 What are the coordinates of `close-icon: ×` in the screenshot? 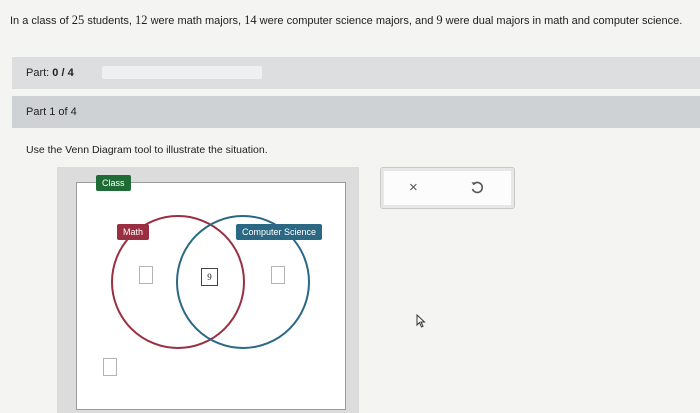 It's located at (413, 188).